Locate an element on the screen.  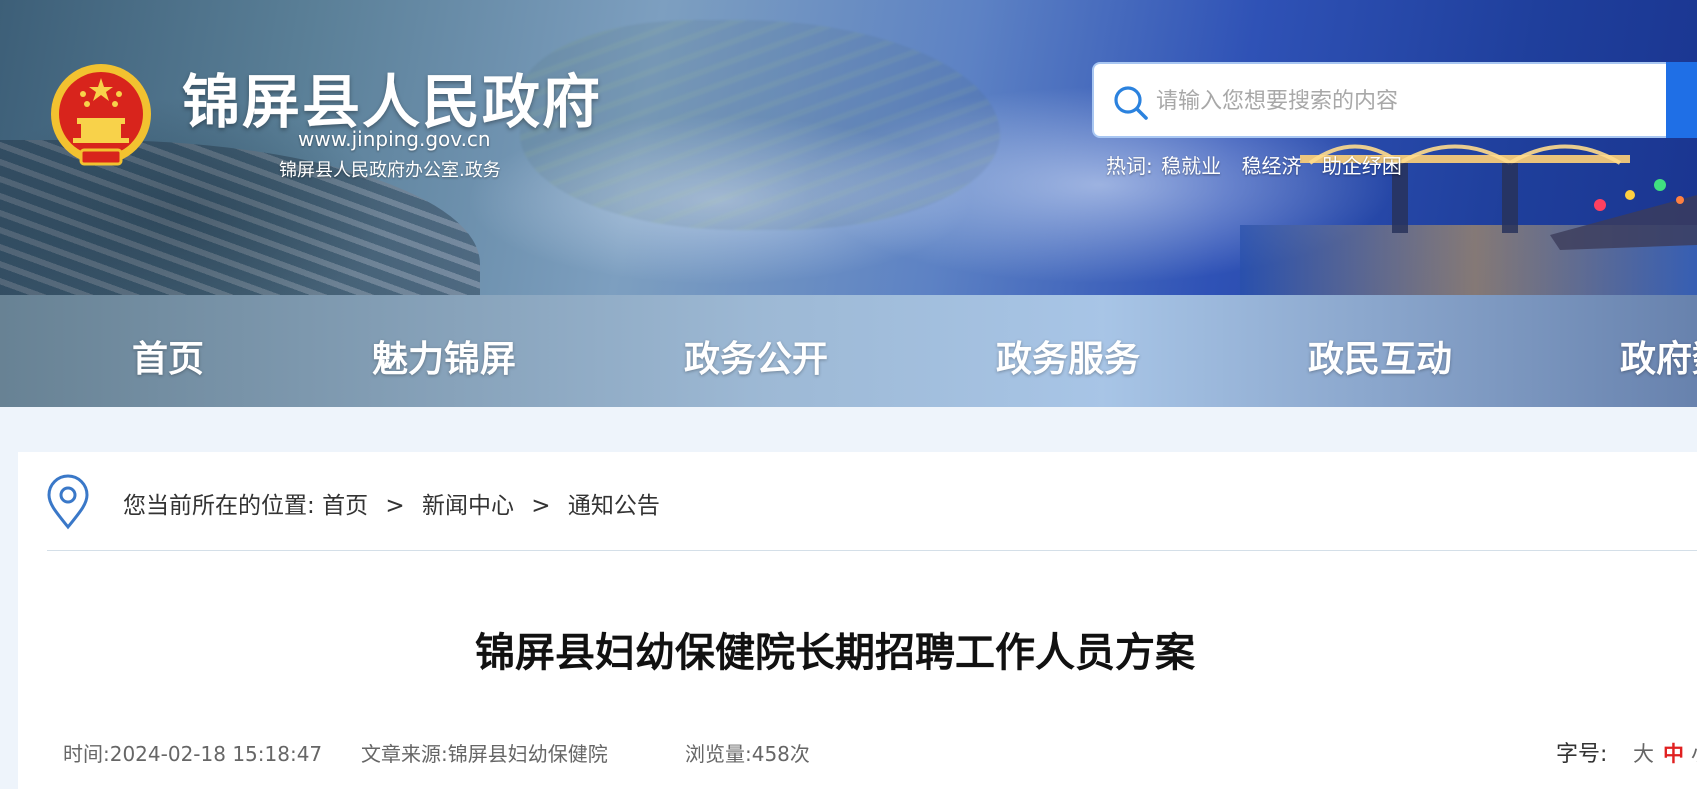
hot-words-label: 热词: is located at coordinates (1129, 166).